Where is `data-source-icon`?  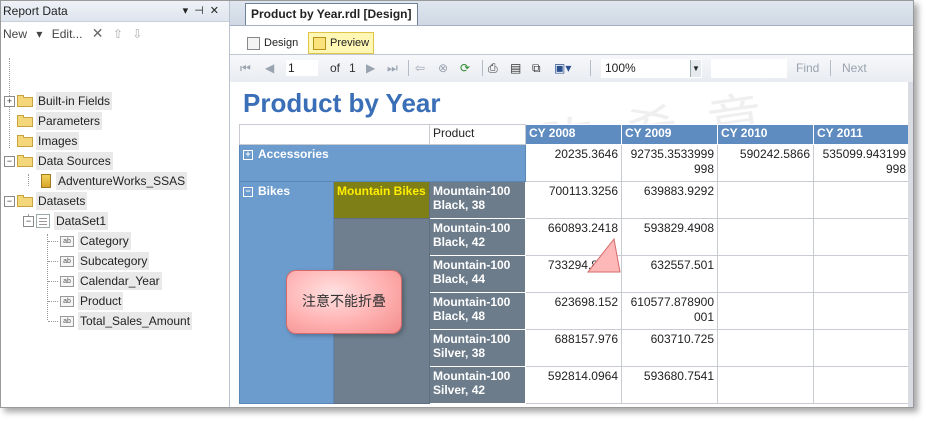
data-source-icon is located at coordinates (46, 181).